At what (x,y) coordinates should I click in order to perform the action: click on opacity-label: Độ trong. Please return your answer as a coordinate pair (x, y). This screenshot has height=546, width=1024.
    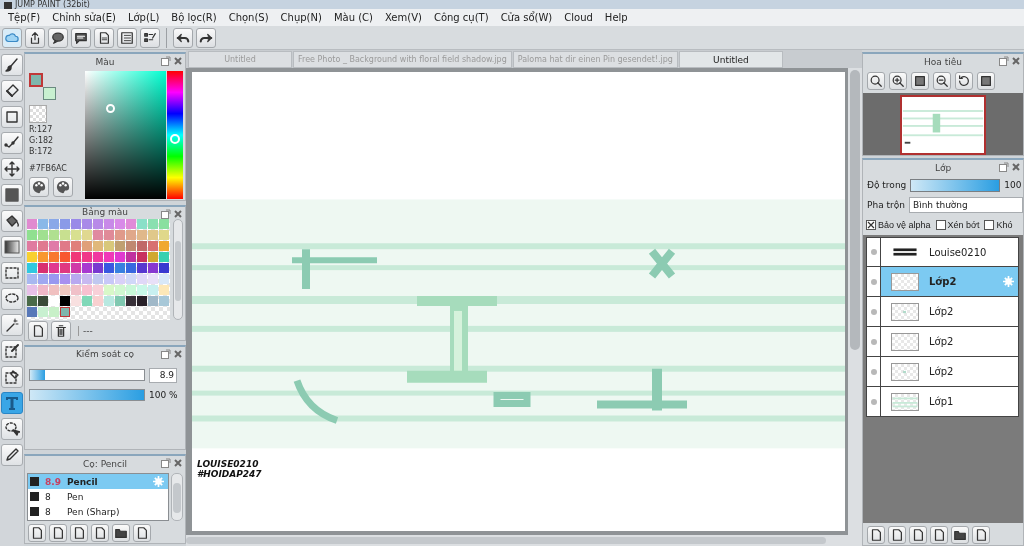
    Looking at the image, I should click on (887, 185).